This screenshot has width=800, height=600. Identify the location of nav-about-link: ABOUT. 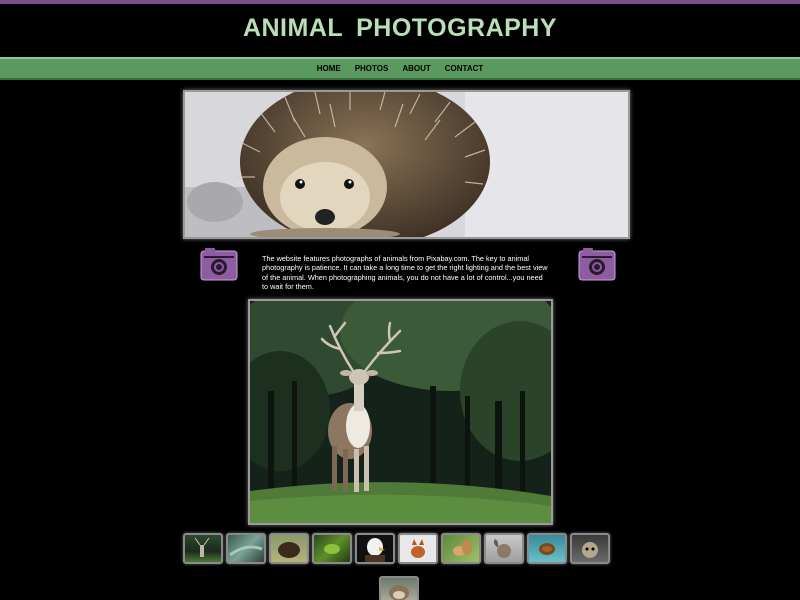
(416, 68).